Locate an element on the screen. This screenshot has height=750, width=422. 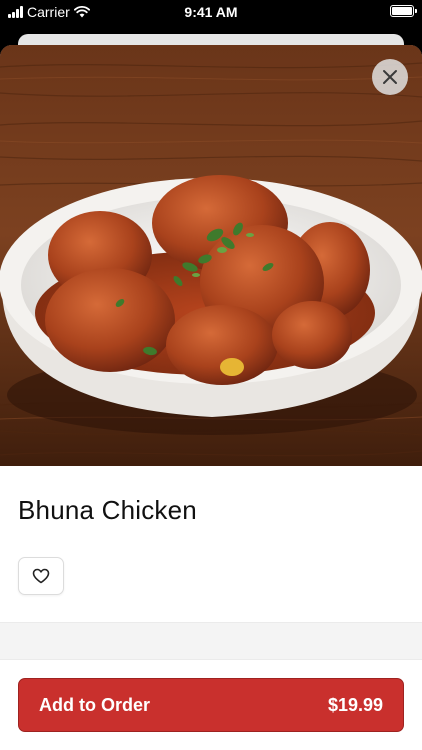
heart-icon is located at coordinates (41, 576).